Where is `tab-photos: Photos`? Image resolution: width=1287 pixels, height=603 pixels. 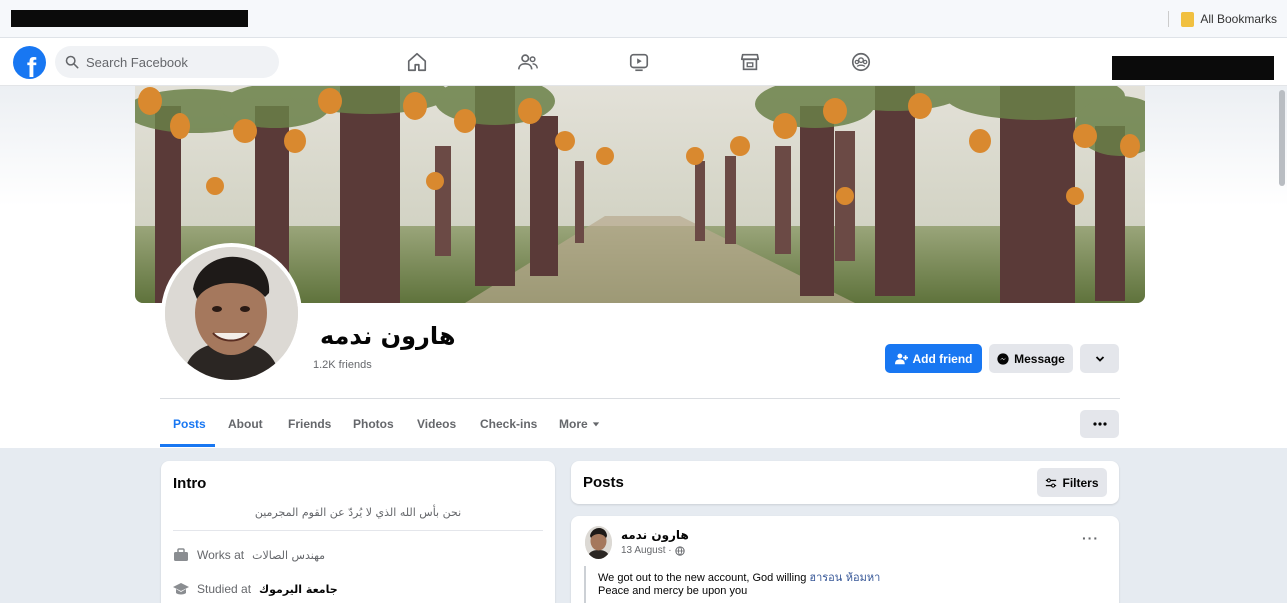
tab-photos: Photos is located at coordinates (373, 424).